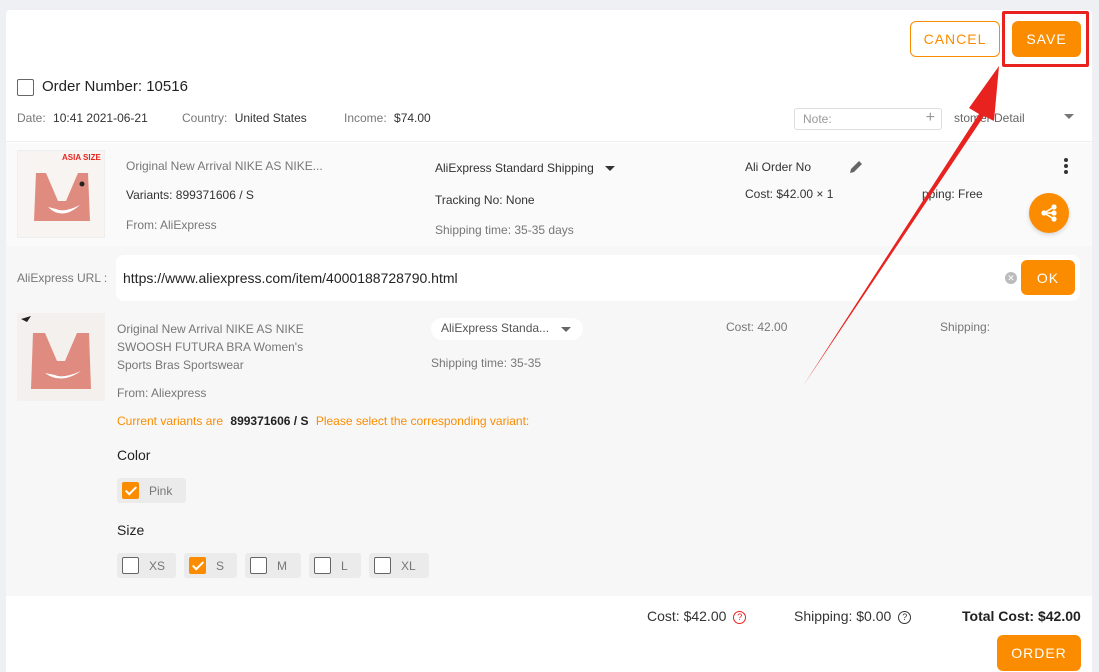 The height and width of the screenshot is (672, 1099). I want to click on footer-cost: Cost: $42.00 ?, so click(697, 616).